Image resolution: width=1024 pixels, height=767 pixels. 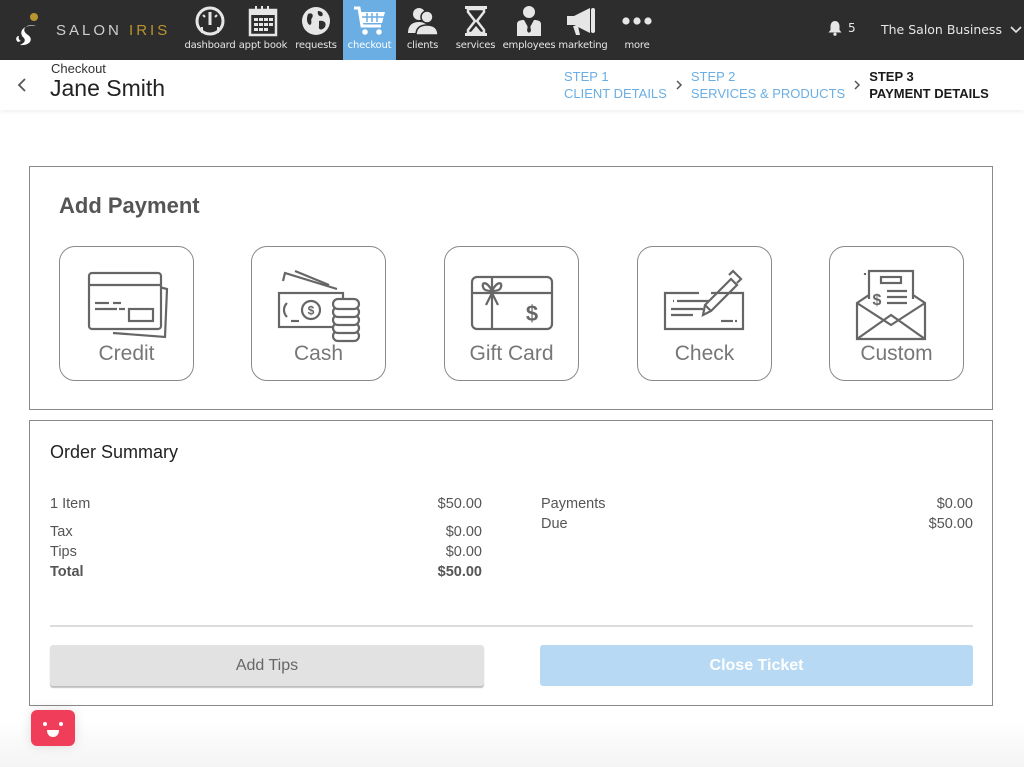 I want to click on nav-label: employees, so click(x=529, y=45).